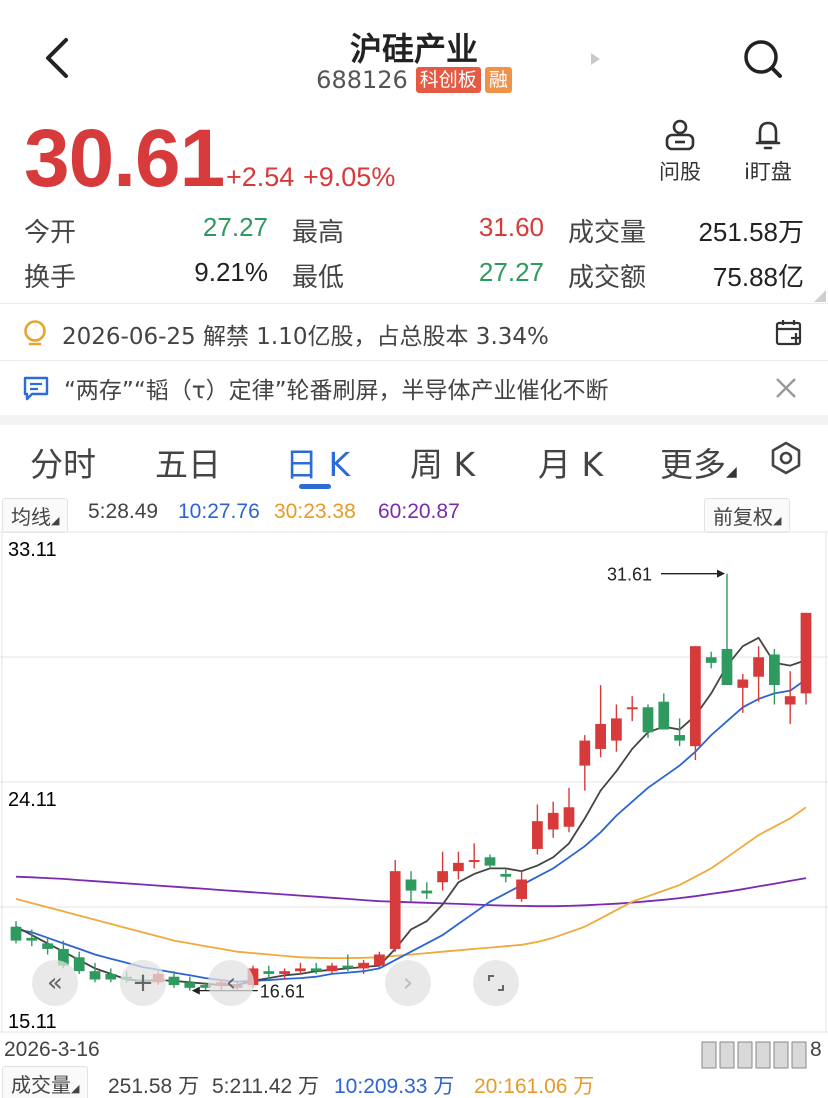 The height and width of the screenshot is (1098, 828). I want to click on volume-selector: 成交量◢, so click(45, 1082).